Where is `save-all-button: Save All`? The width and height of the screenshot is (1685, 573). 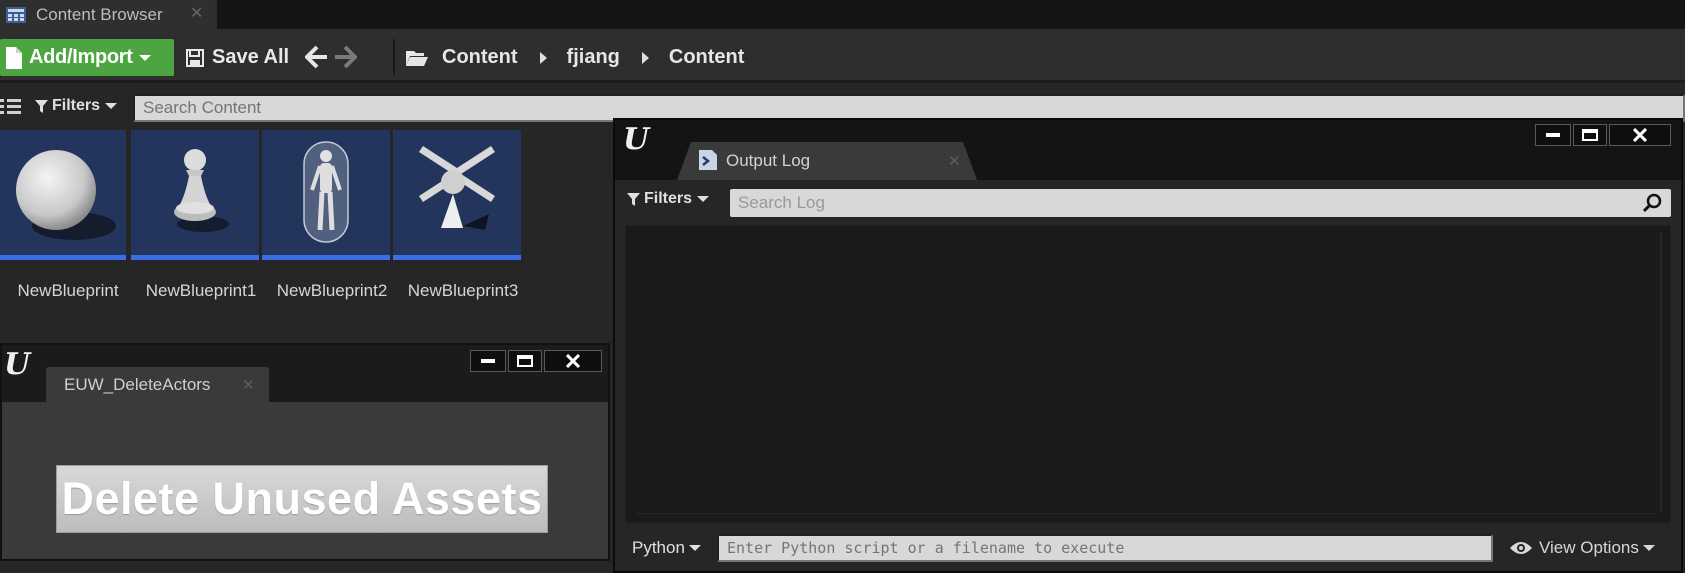 save-all-button: Save All is located at coordinates (237, 57).